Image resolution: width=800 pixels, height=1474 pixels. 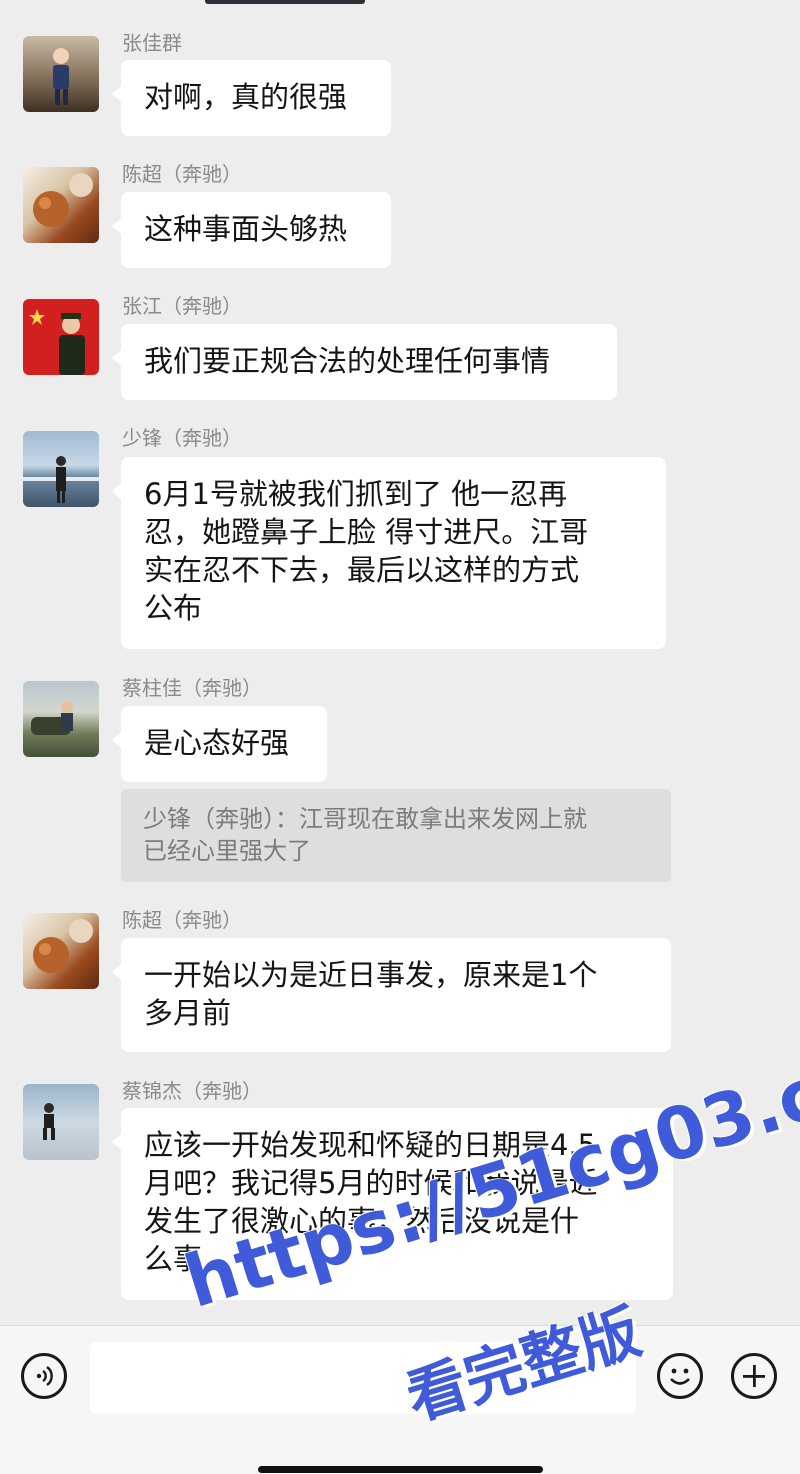 I want to click on add-button, so click(x=754, y=1376).